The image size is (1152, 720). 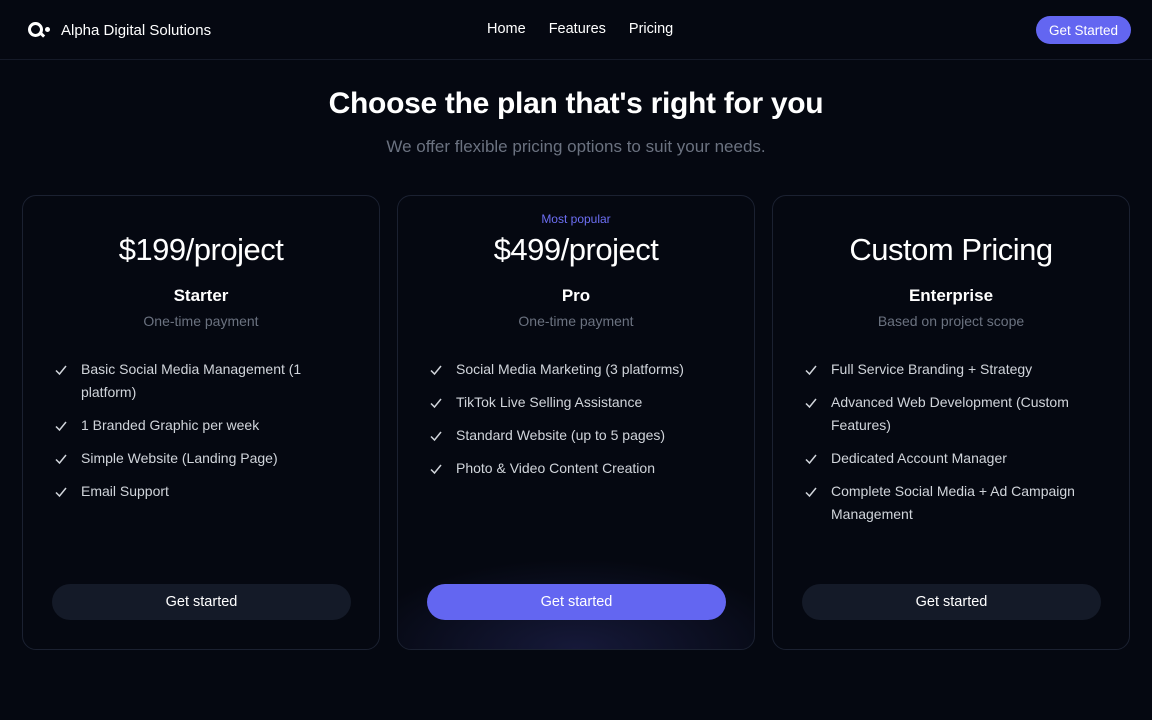 I want to click on feature-item: Dedicated Account Manager, so click(x=955, y=460).